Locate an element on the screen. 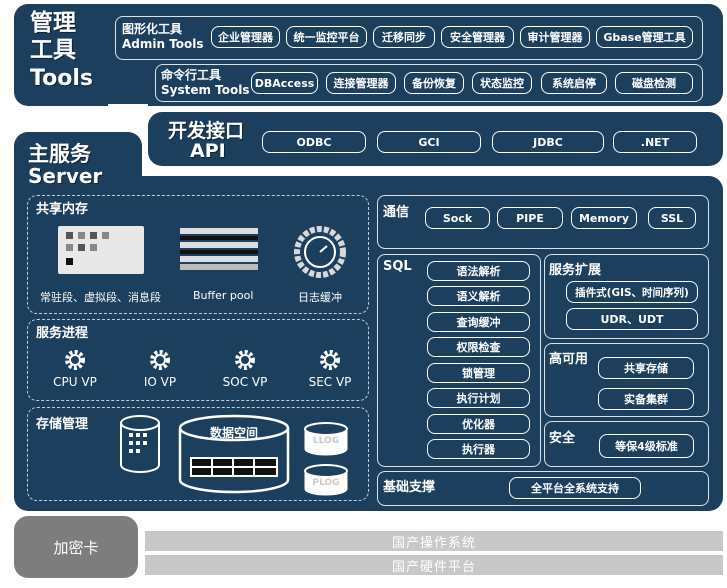 This screenshot has width=727, height=588. sql-executor: 执行器 is located at coordinates (478, 449).